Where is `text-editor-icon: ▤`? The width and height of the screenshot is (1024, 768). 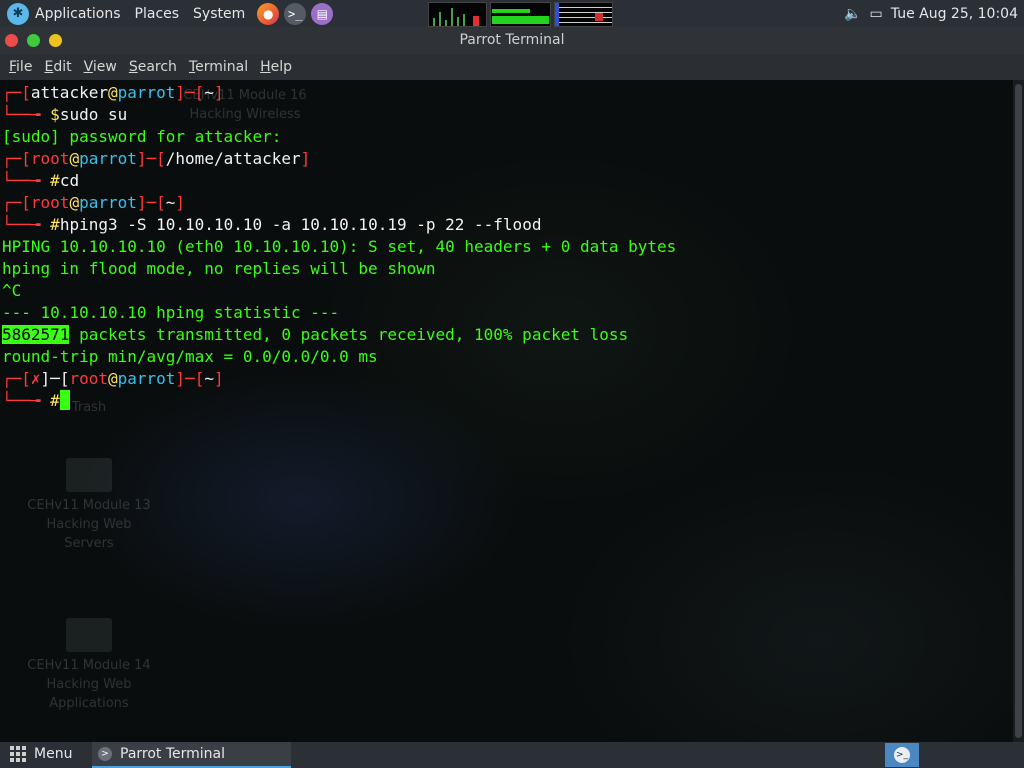 text-editor-icon: ▤ is located at coordinates (322, 13).